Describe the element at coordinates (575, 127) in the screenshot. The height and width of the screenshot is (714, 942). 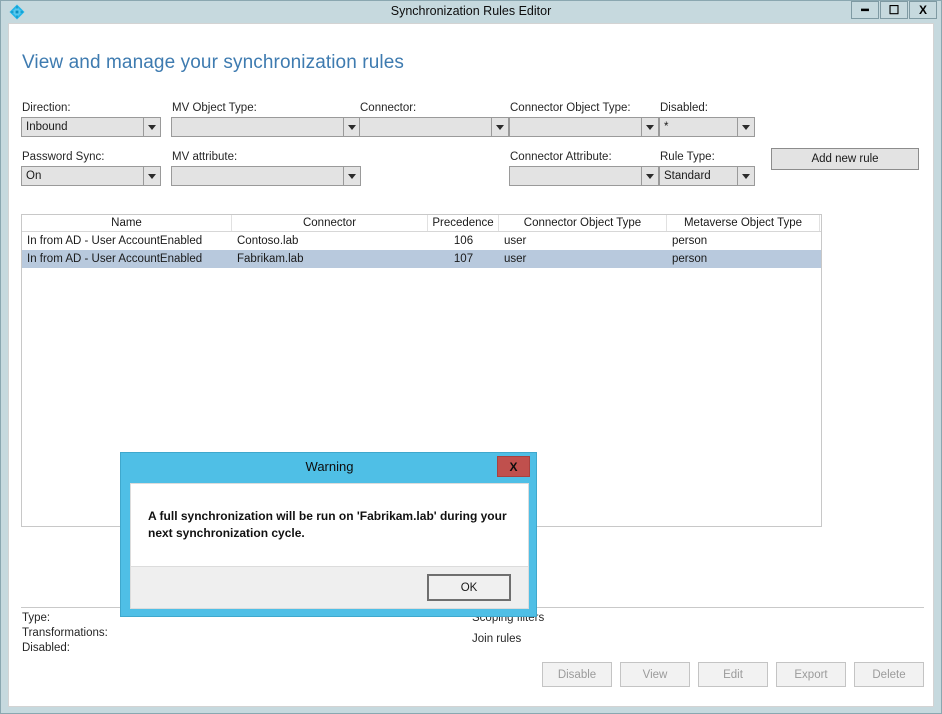
I see `connector-object-type-value` at that location.